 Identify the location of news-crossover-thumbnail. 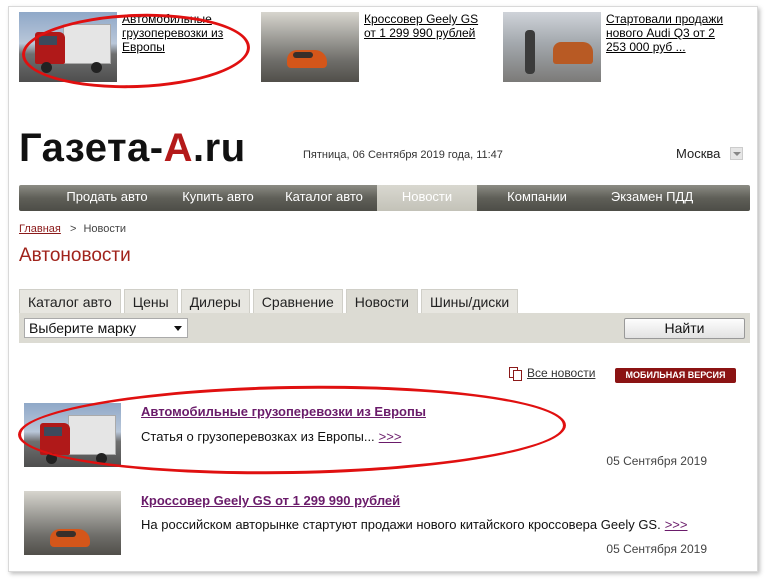
(72, 523).